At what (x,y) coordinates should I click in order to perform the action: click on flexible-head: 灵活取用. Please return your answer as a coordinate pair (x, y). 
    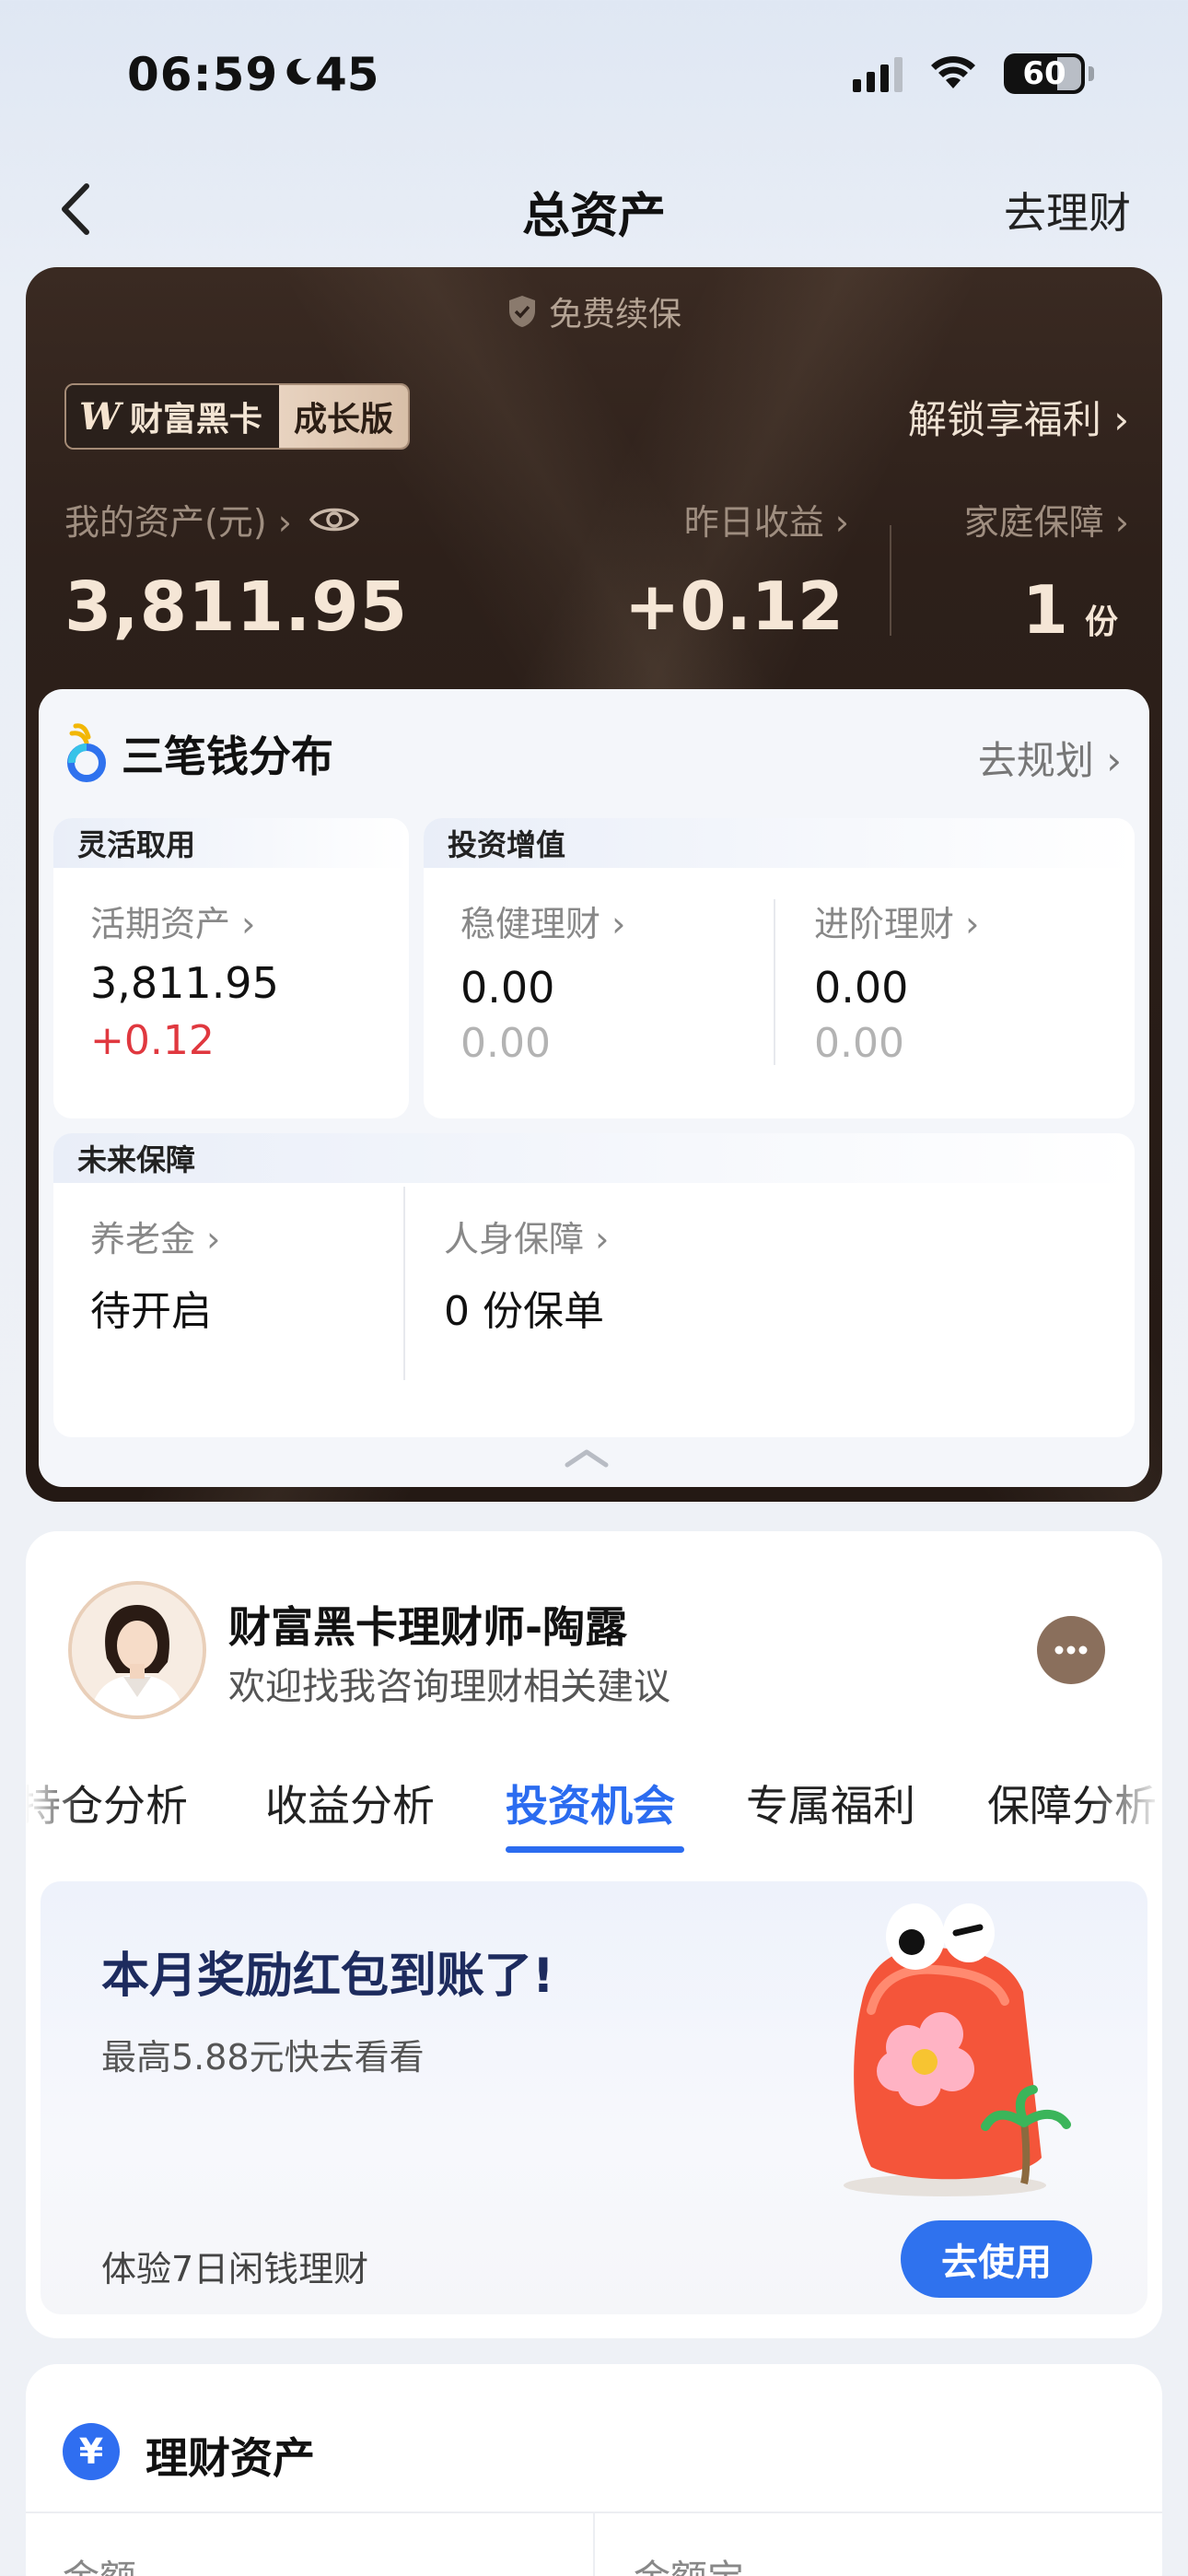
    Looking at the image, I should click on (231, 843).